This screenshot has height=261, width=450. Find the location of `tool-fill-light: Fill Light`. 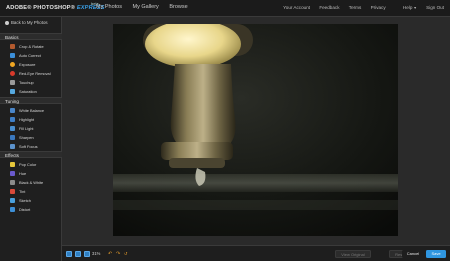

tool-fill-light: Fill Light is located at coordinates (35, 128).